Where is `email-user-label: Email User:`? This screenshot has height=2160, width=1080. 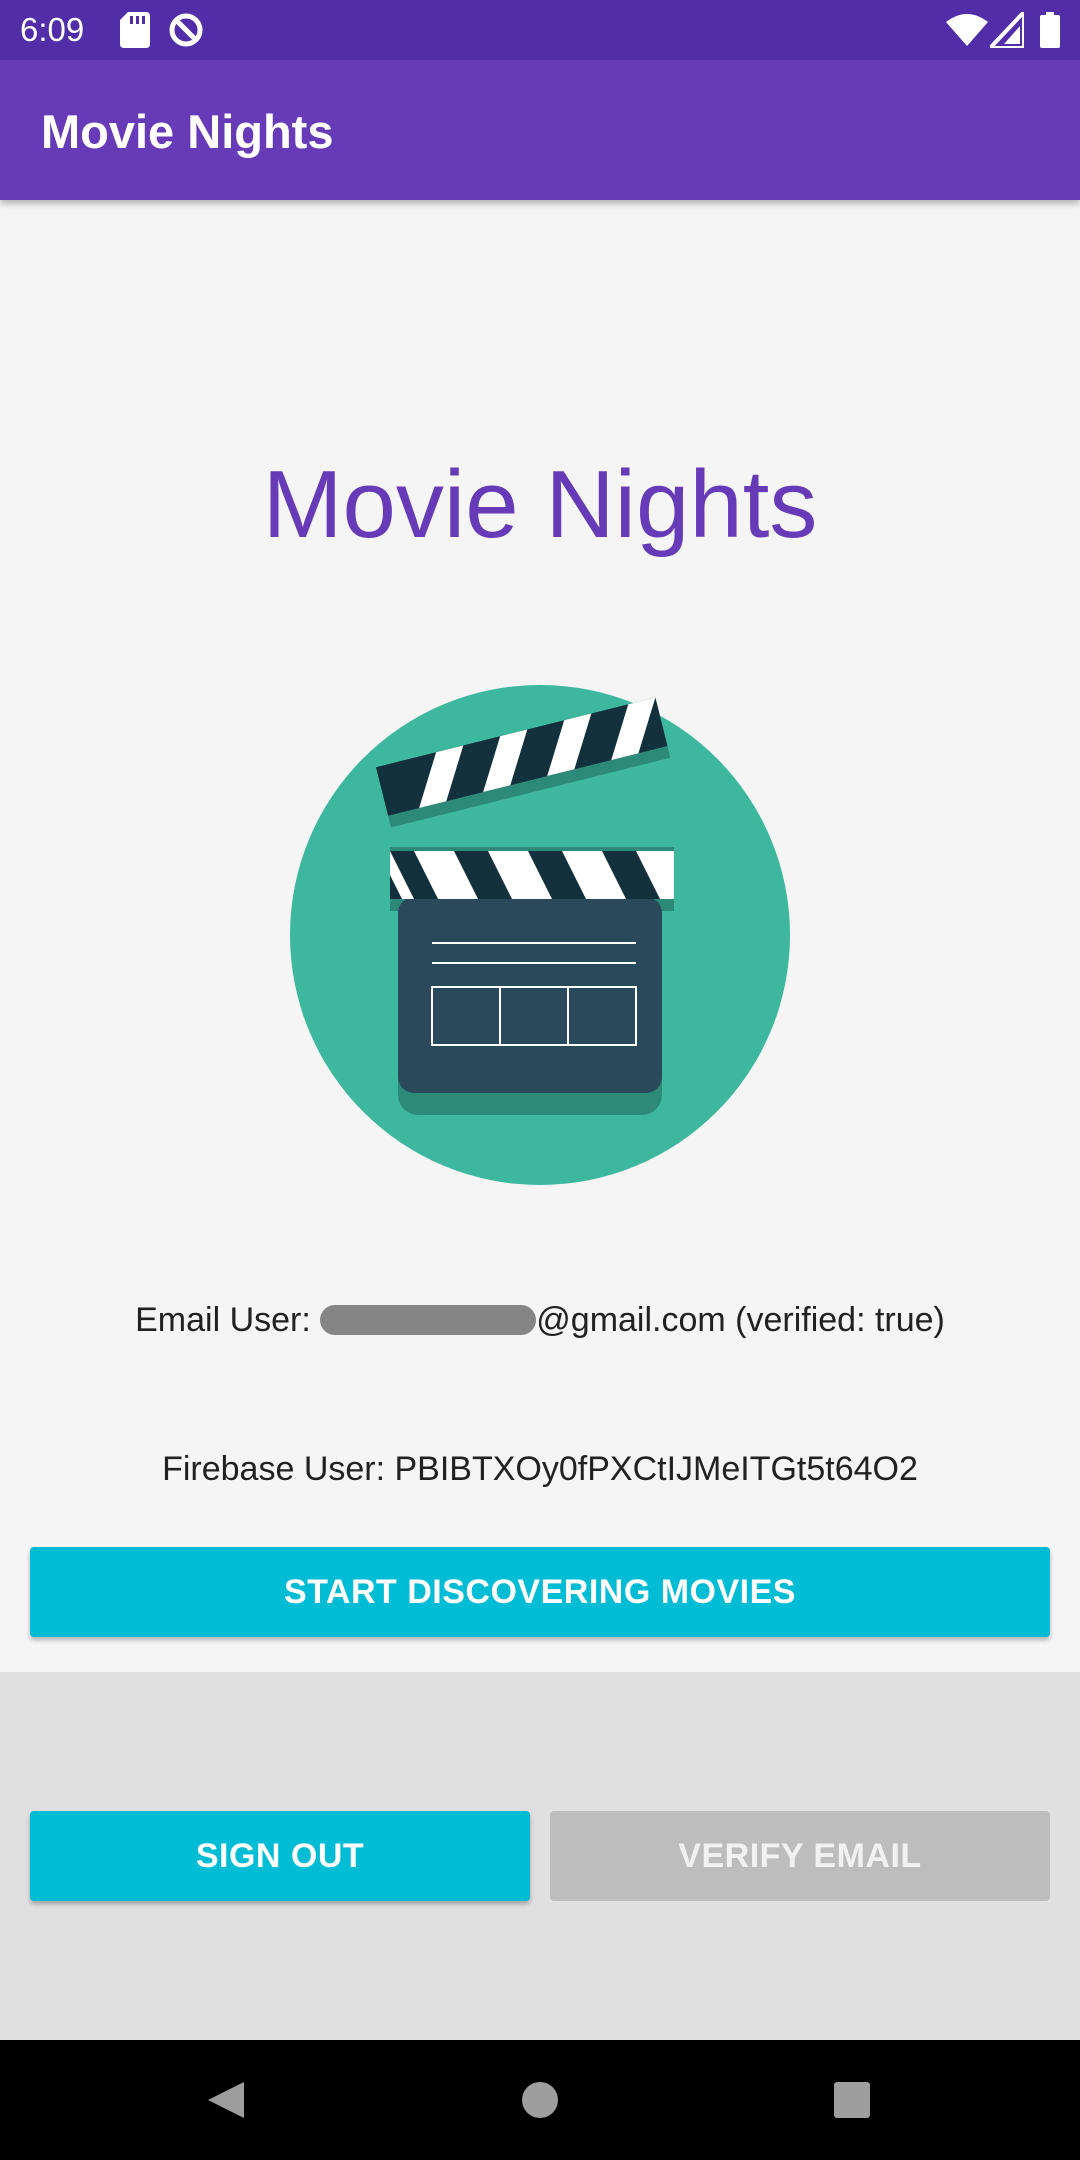
email-user-label: Email User: is located at coordinates (223, 1320).